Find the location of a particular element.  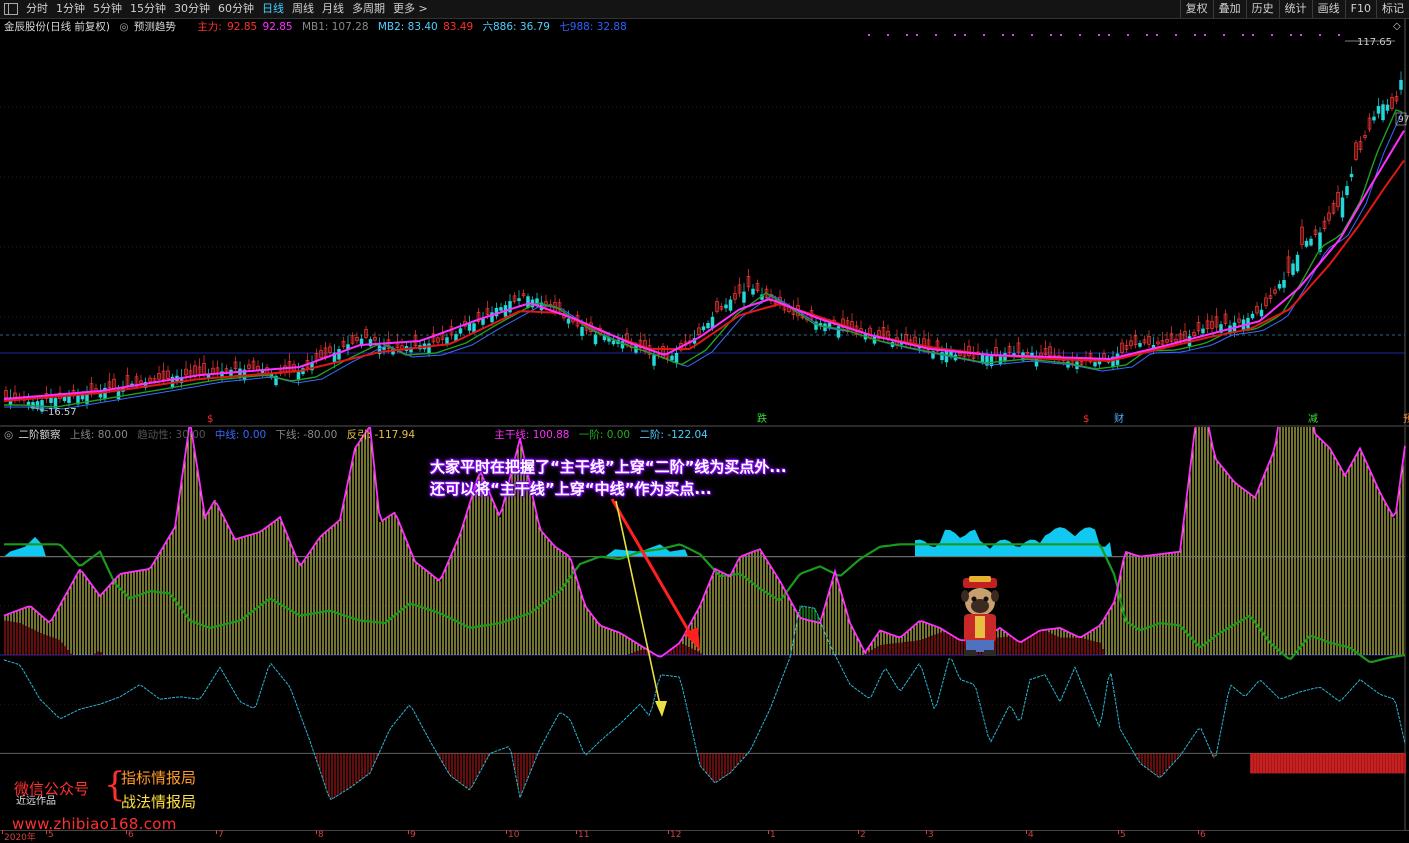

event-tag-0: $ is located at coordinates (210, 419).